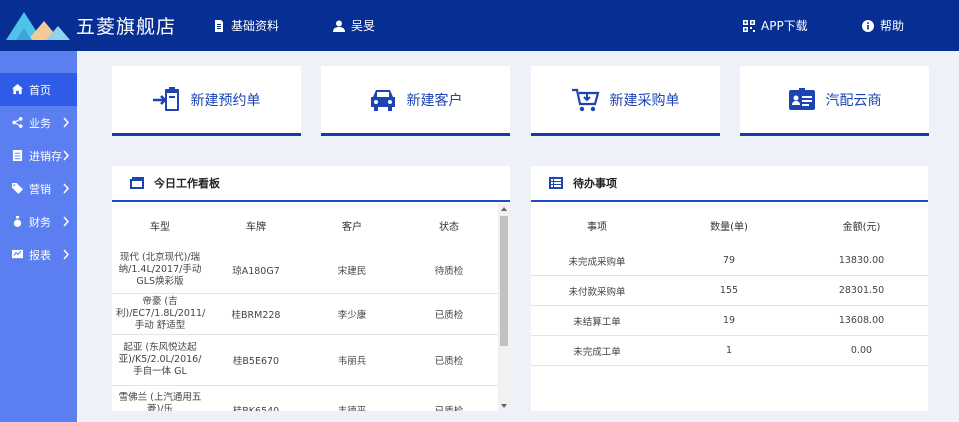 This screenshot has width=959, height=422. I want to click on car-icon, so click(382, 100).